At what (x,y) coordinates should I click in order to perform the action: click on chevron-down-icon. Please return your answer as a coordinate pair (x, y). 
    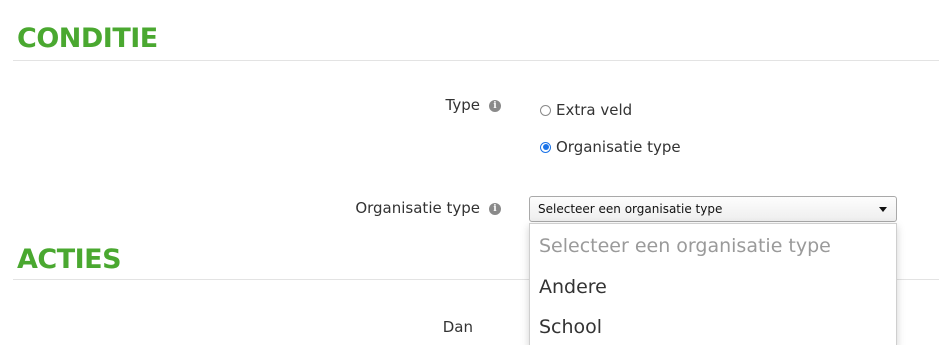
    Looking at the image, I should click on (883, 209).